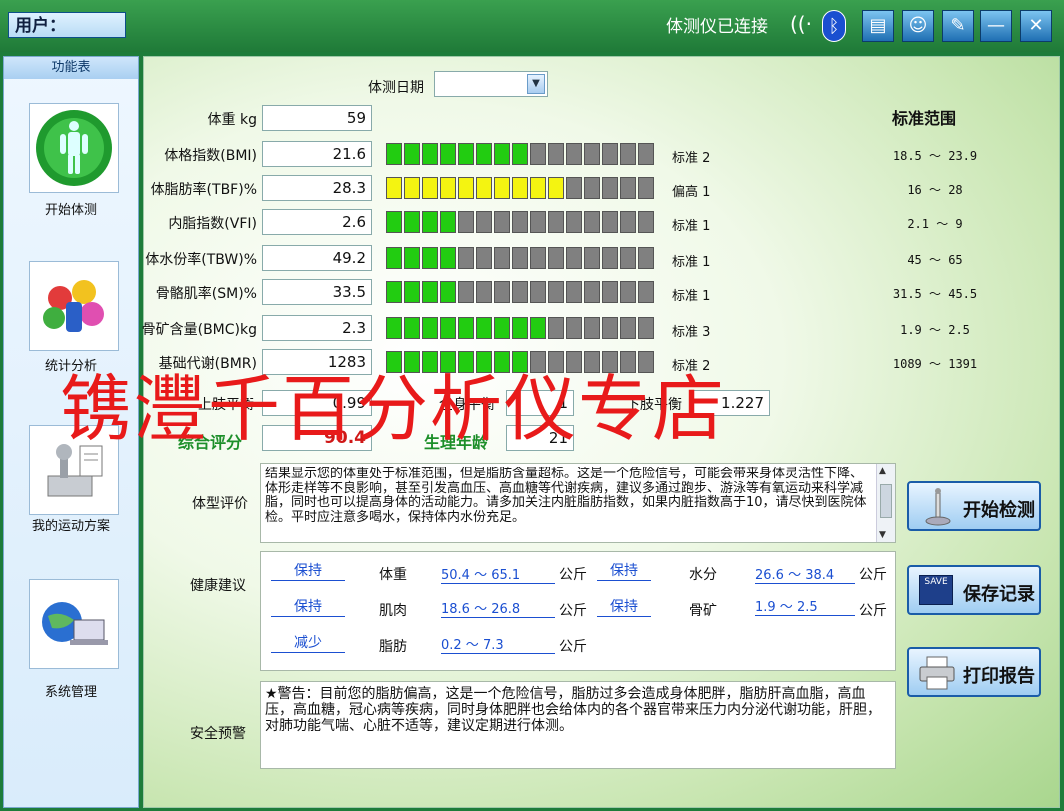 Image resolution: width=1064 pixels, height=811 pixels. I want to click on sidebar-item-system: 系统管理, so click(71, 690).